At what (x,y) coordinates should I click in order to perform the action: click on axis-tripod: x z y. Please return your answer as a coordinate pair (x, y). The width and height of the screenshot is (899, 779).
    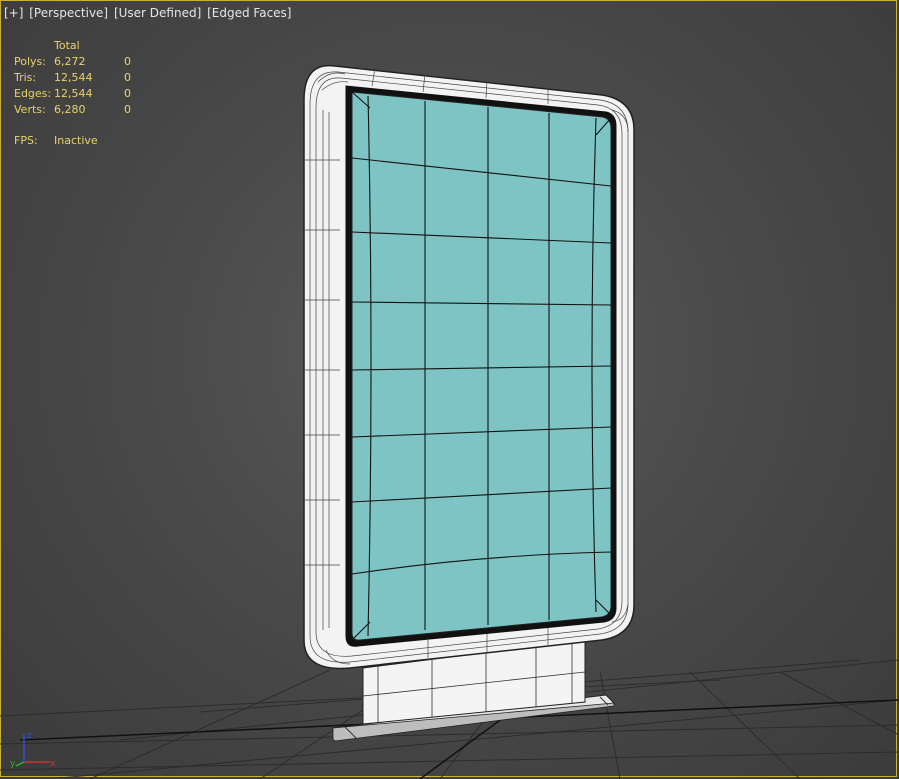
    Looking at the image, I should click on (33, 750).